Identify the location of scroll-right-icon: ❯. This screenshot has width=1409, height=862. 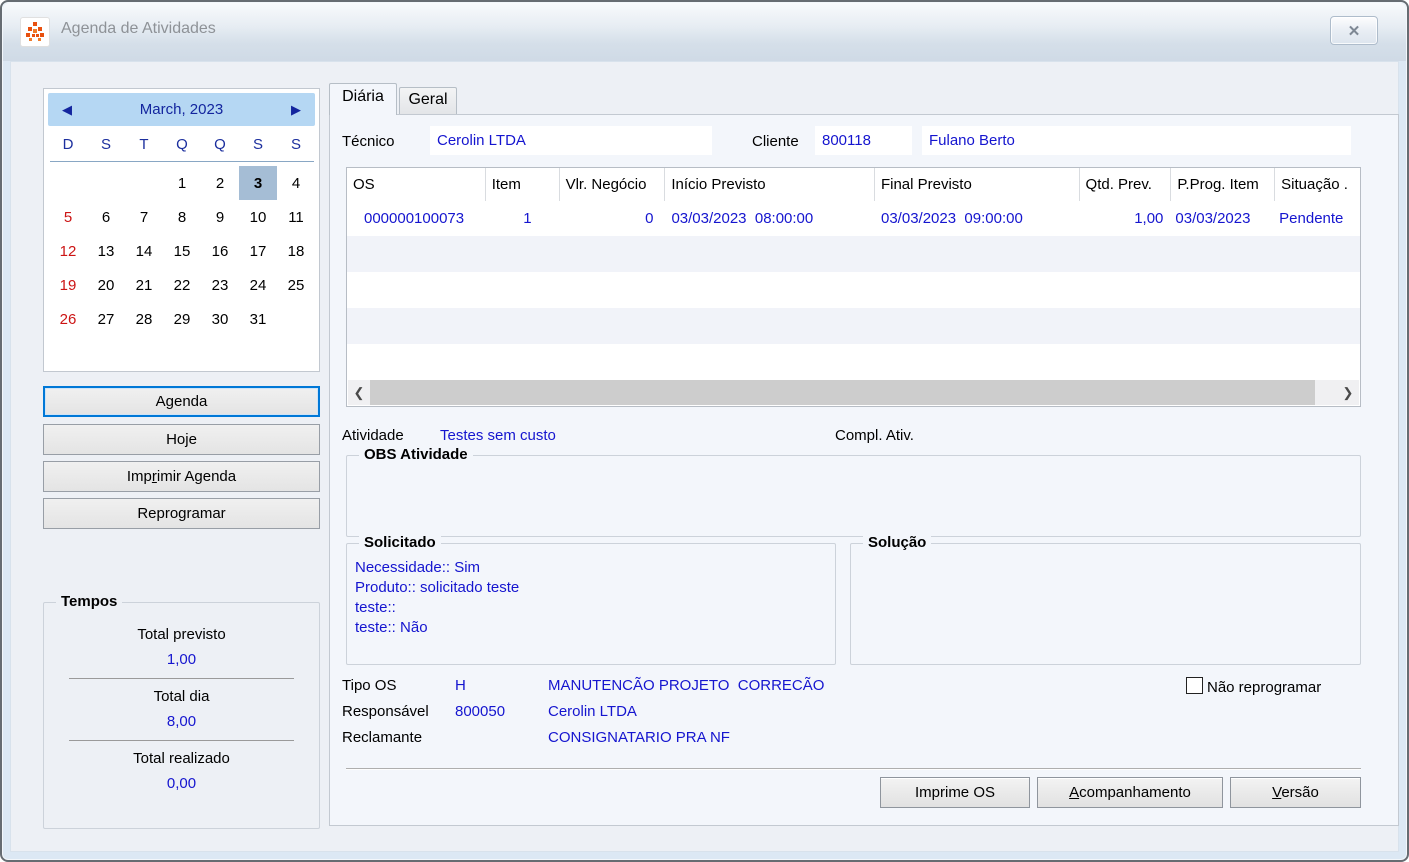
(1348, 393).